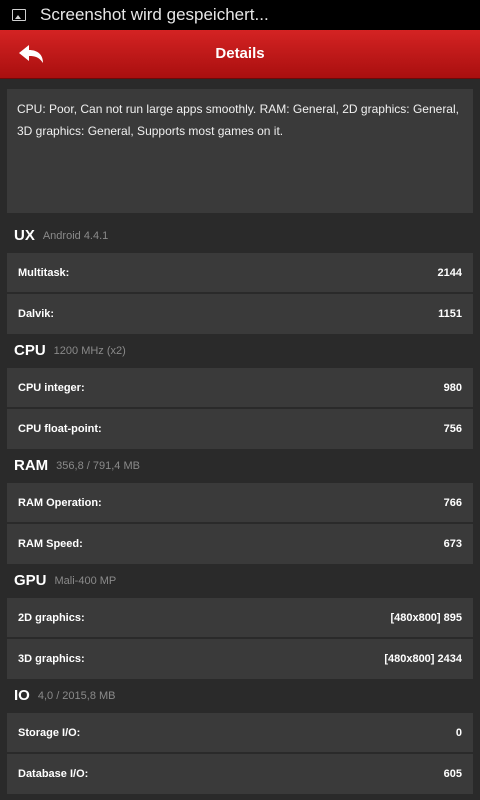  I want to click on section-header-gpu: GPU Mali-400 MP, so click(240, 580).